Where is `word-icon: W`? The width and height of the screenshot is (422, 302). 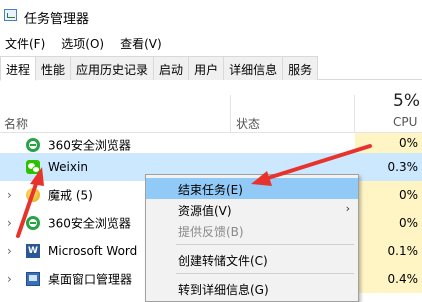 word-icon: W is located at coordinates (33, 251).